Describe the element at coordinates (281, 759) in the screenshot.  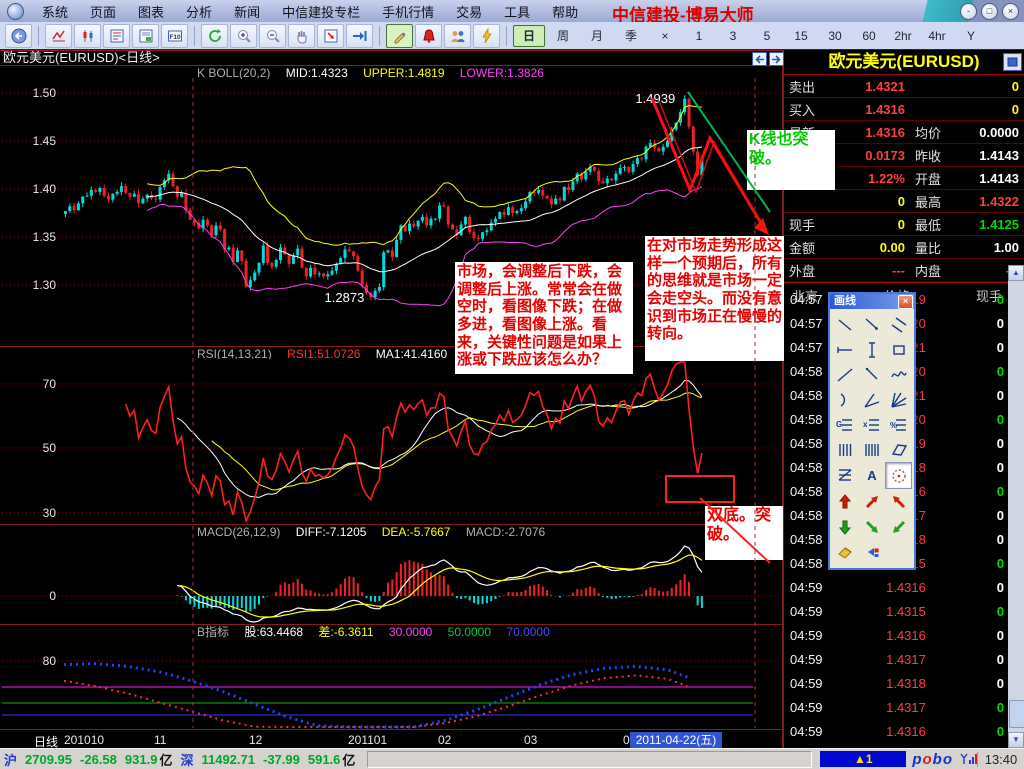
I see `shenzhen-change: -37.99` at that location.